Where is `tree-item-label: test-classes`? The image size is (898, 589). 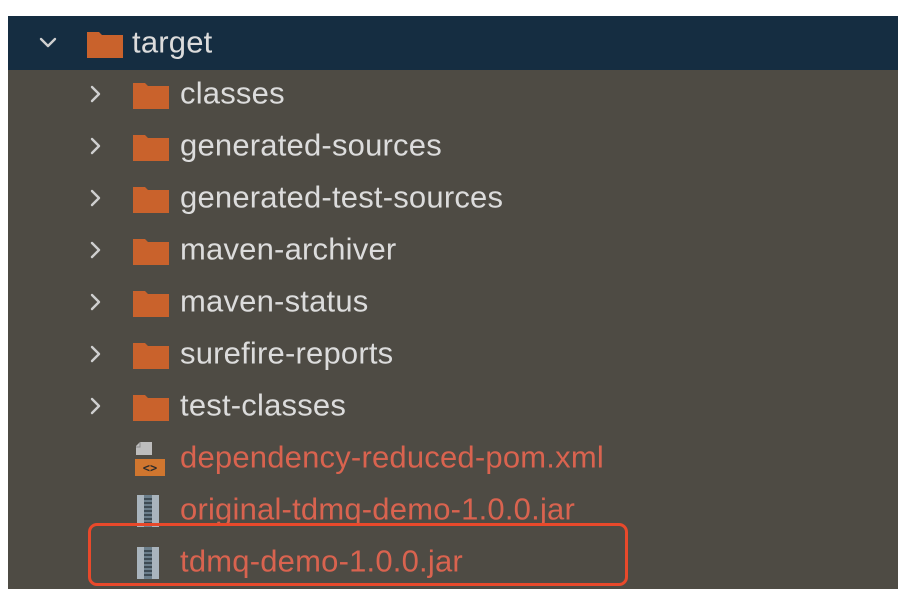
tree-item-label: test-classes is located at coordinates (263, 405).